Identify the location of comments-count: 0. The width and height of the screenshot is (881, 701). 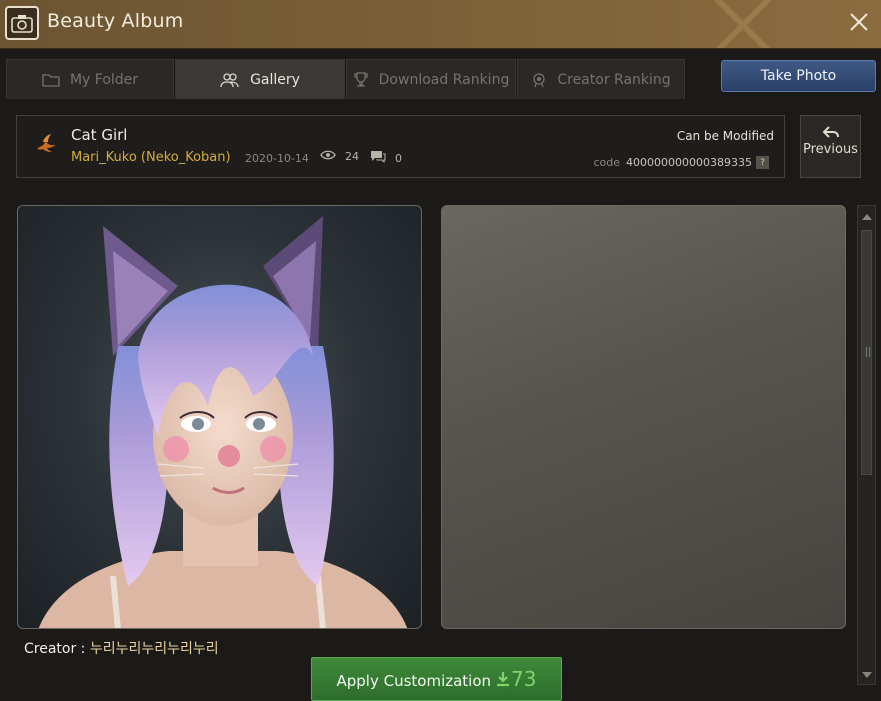
(386, 158).